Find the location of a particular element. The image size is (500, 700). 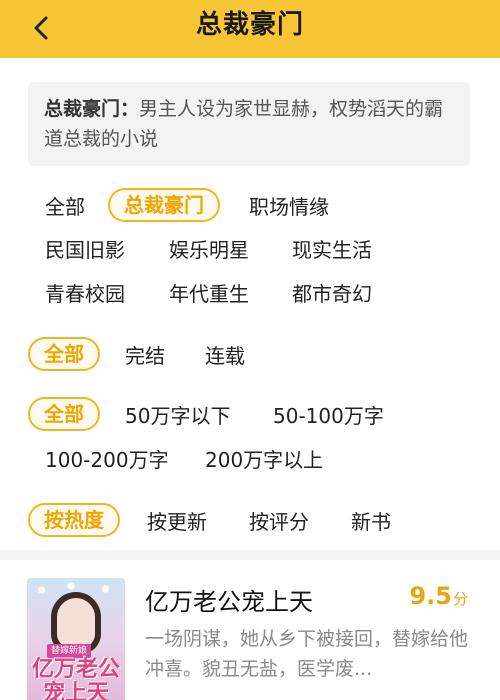

filter-category-entertainment: 娱乐明星 is located at coordinates (209, 250).